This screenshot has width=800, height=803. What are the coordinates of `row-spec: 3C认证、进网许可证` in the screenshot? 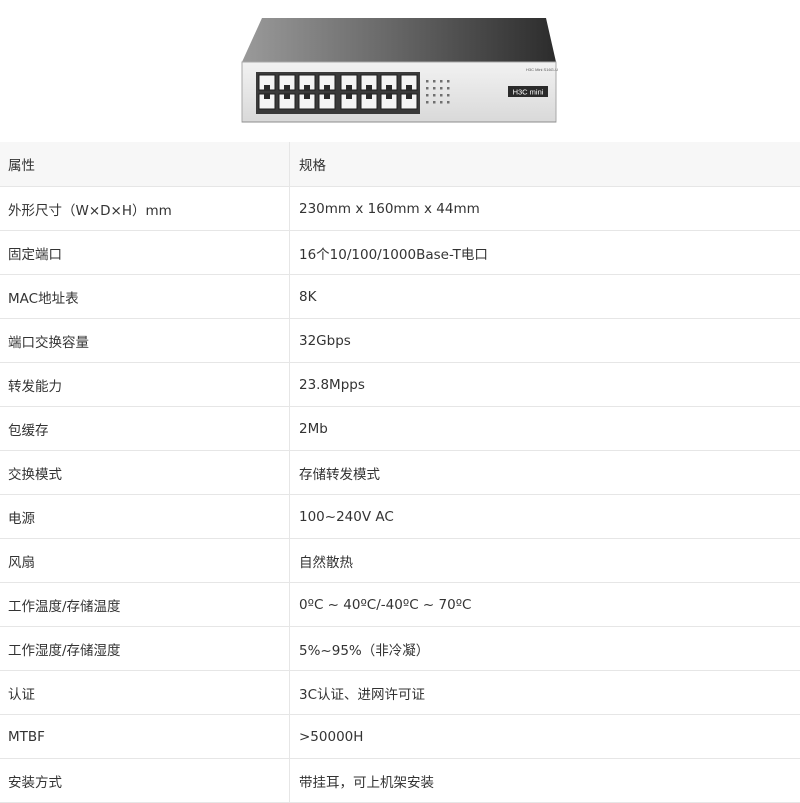 It's located at (545, 693).